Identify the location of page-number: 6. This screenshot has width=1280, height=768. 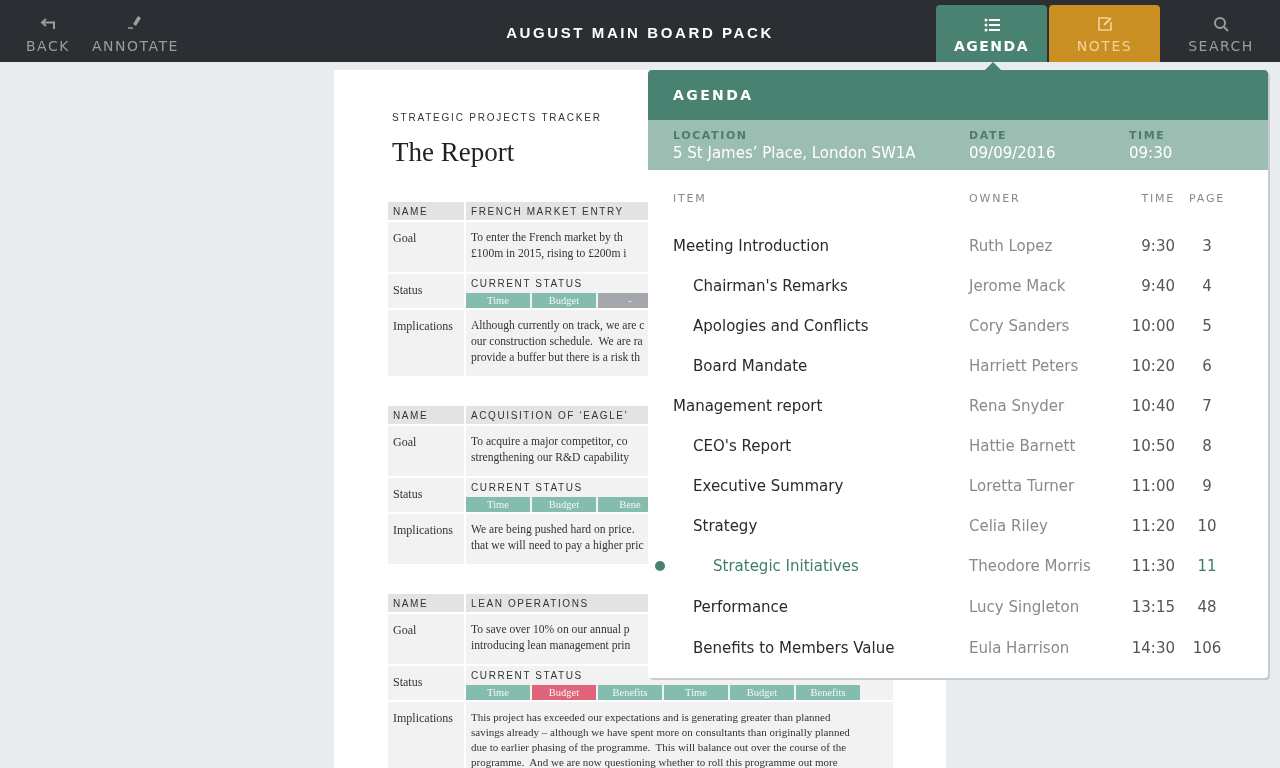
(1207, 366).